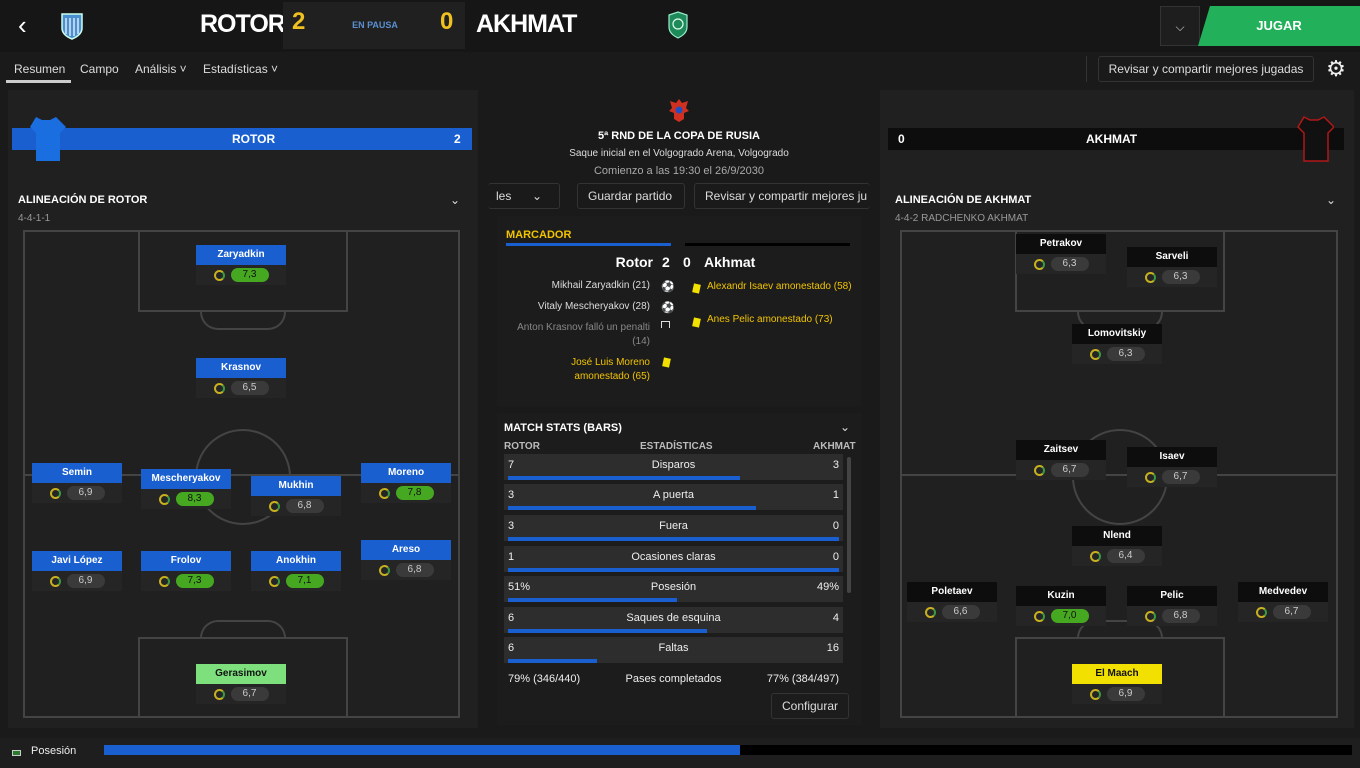  What do you see at coordinates (241, 275) in the screenshot?
I see `player-rating-row: 7,3` at bounding box center [241, 275].